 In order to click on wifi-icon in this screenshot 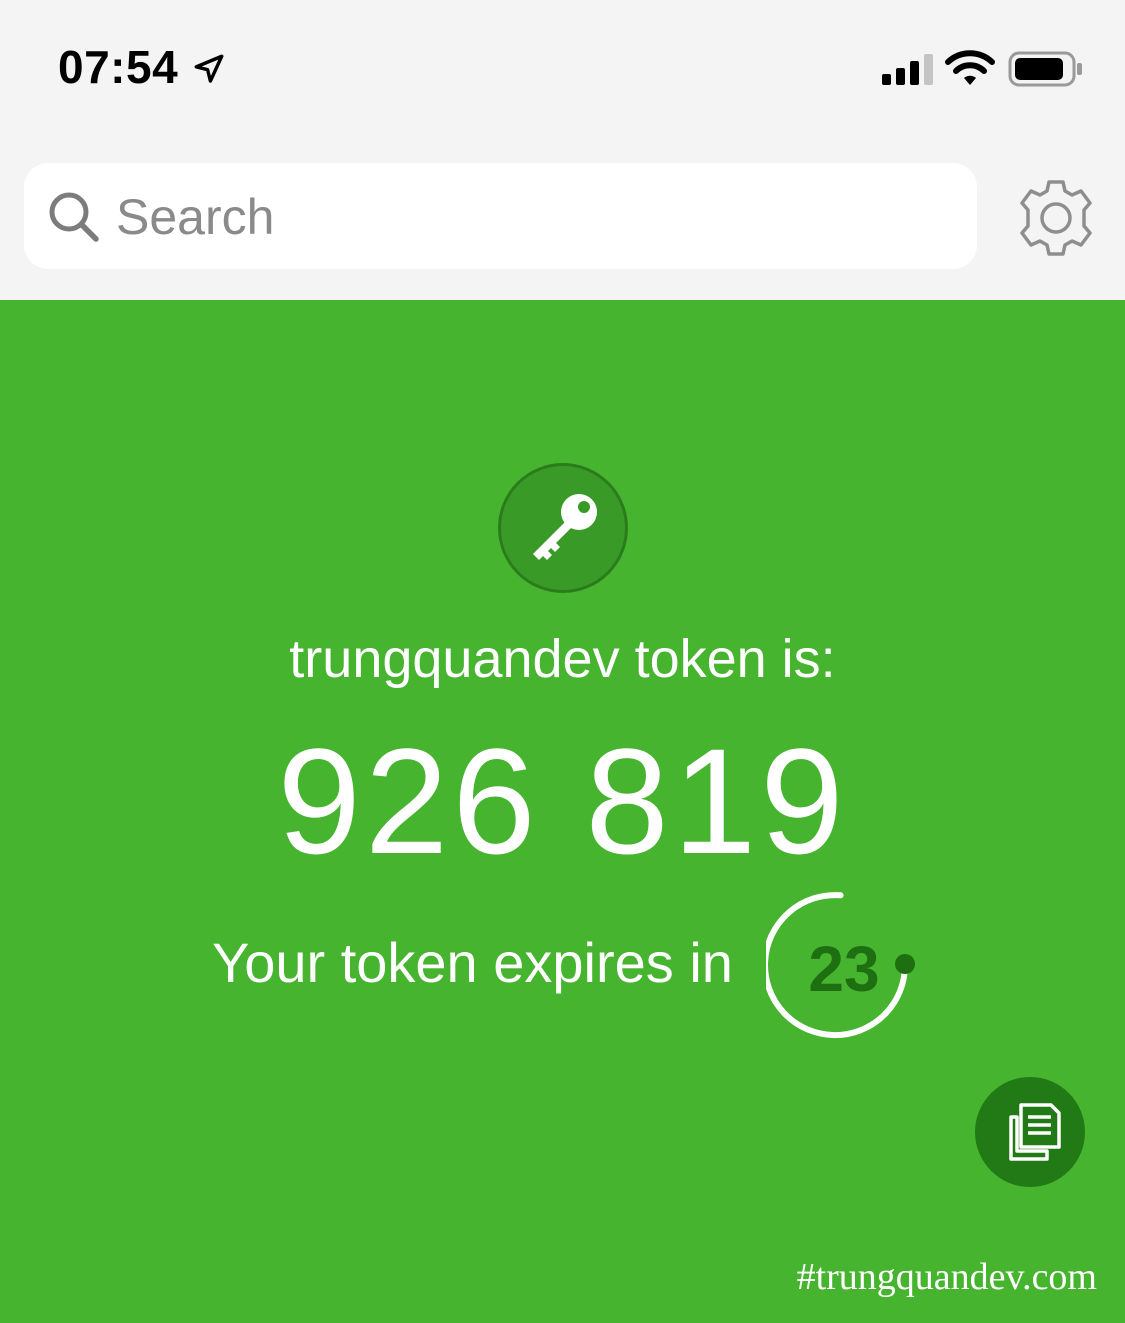, I will do `click(970, 67)`.